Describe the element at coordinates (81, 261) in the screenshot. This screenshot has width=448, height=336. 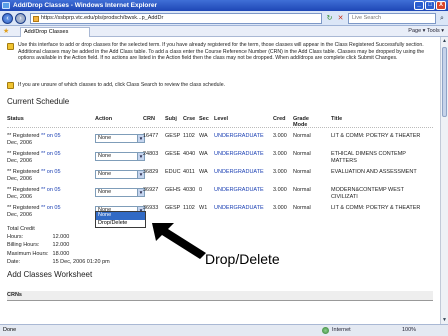
I see `date-value: 15 Dec, 2006 01:20 pm` at that location.